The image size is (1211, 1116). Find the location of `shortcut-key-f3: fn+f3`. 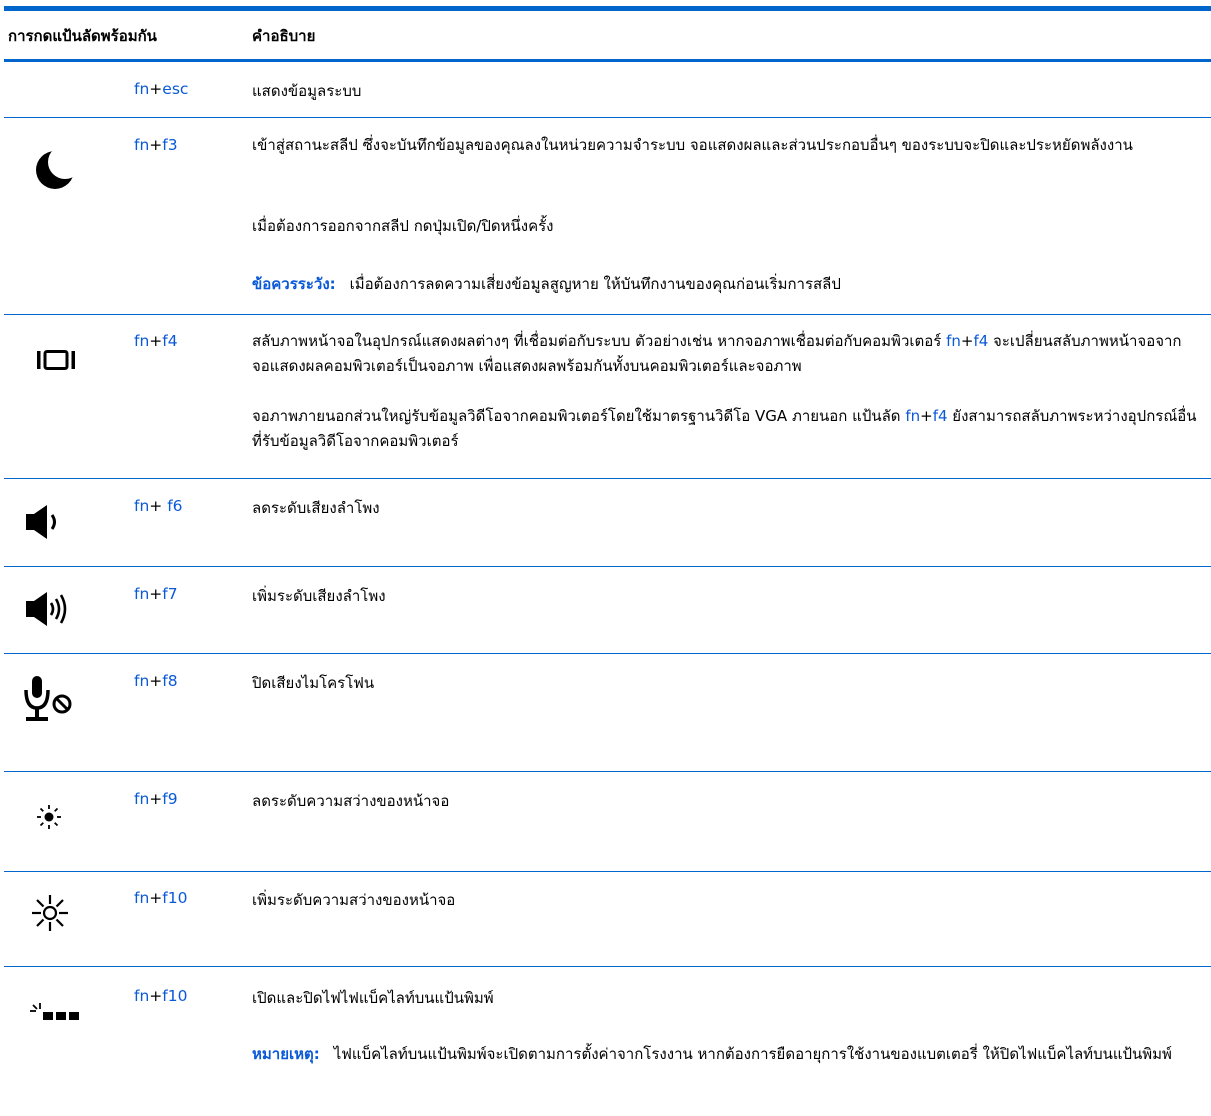

shortcut-key-f3: fn+f3 is located at coordinates (156, 145).